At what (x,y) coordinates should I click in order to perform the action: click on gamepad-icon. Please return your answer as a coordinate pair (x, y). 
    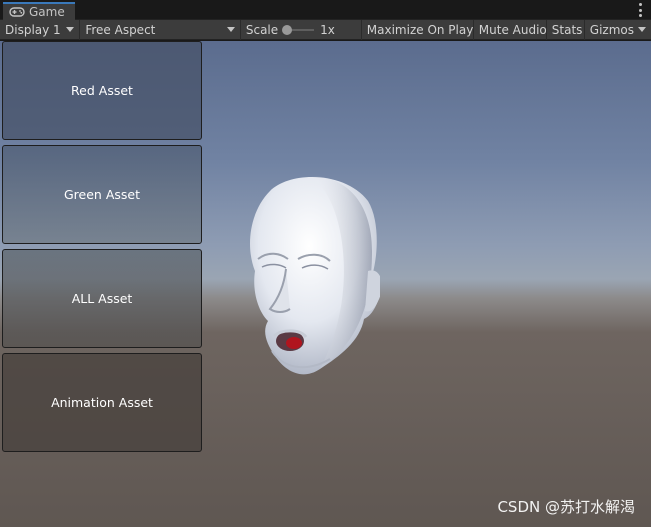
    Looking at the image, I should click on (17, 12).